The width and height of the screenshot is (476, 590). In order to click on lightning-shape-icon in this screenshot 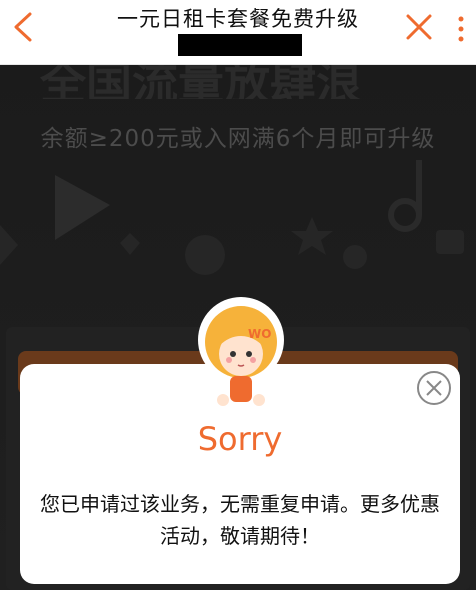, I will do `click(355, 257)`.